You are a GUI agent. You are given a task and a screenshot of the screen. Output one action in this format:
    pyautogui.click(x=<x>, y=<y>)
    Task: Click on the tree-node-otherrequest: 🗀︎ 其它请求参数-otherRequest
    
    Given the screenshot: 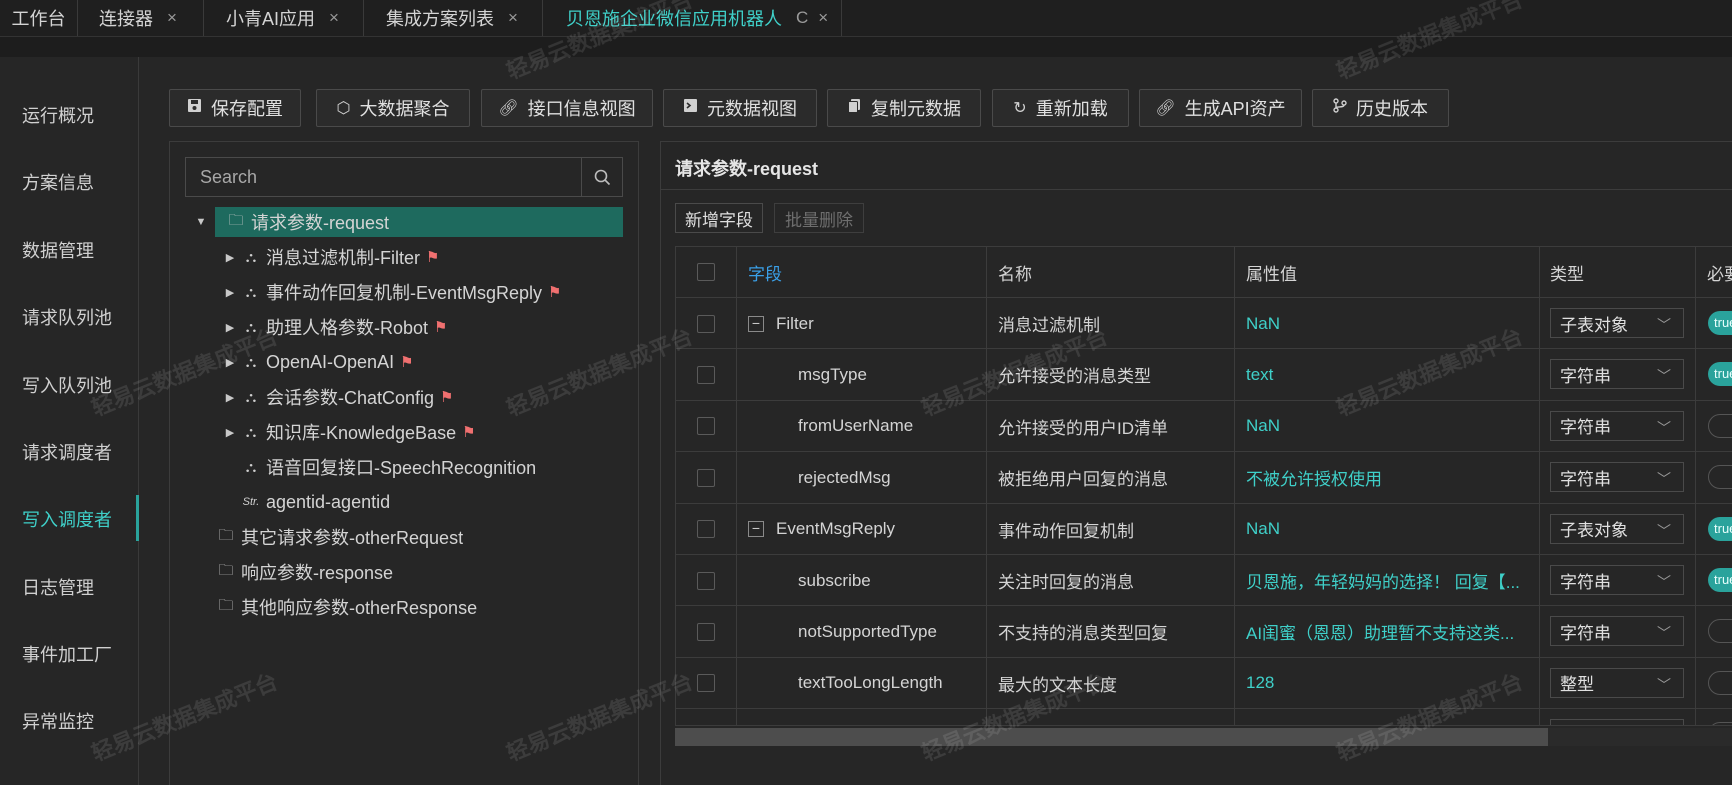 What is the action you would take?
    pyautogui.click(x=339, y=537)
    